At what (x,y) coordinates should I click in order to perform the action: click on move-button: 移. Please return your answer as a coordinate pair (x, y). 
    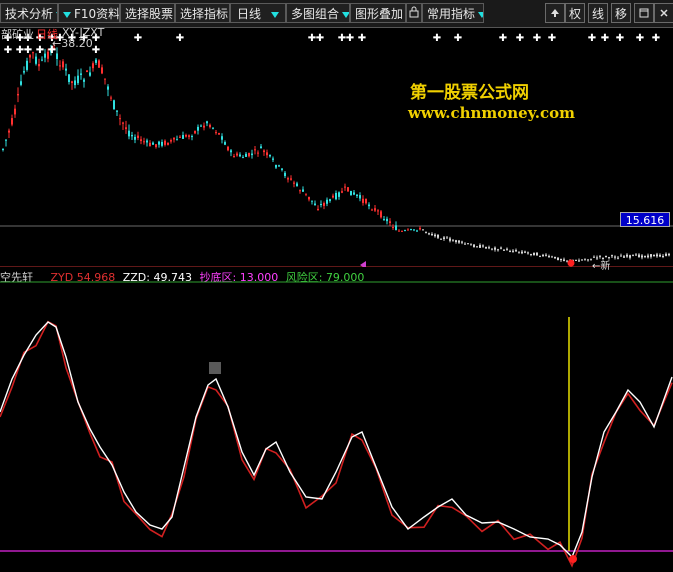
    Looking at the image, I should click on (621, 13).